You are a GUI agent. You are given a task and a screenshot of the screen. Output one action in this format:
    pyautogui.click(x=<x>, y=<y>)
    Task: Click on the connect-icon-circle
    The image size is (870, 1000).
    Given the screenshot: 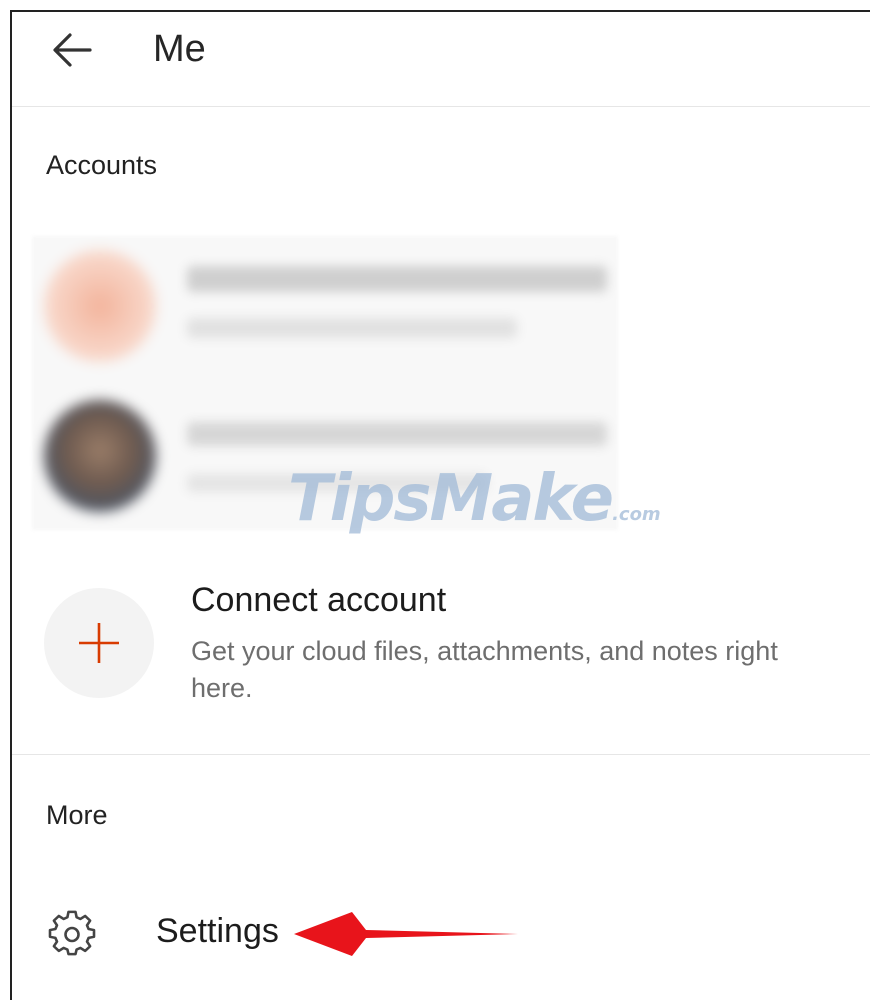 What is the action you would take?
    pyautogui.click(x=99, y=643)
    